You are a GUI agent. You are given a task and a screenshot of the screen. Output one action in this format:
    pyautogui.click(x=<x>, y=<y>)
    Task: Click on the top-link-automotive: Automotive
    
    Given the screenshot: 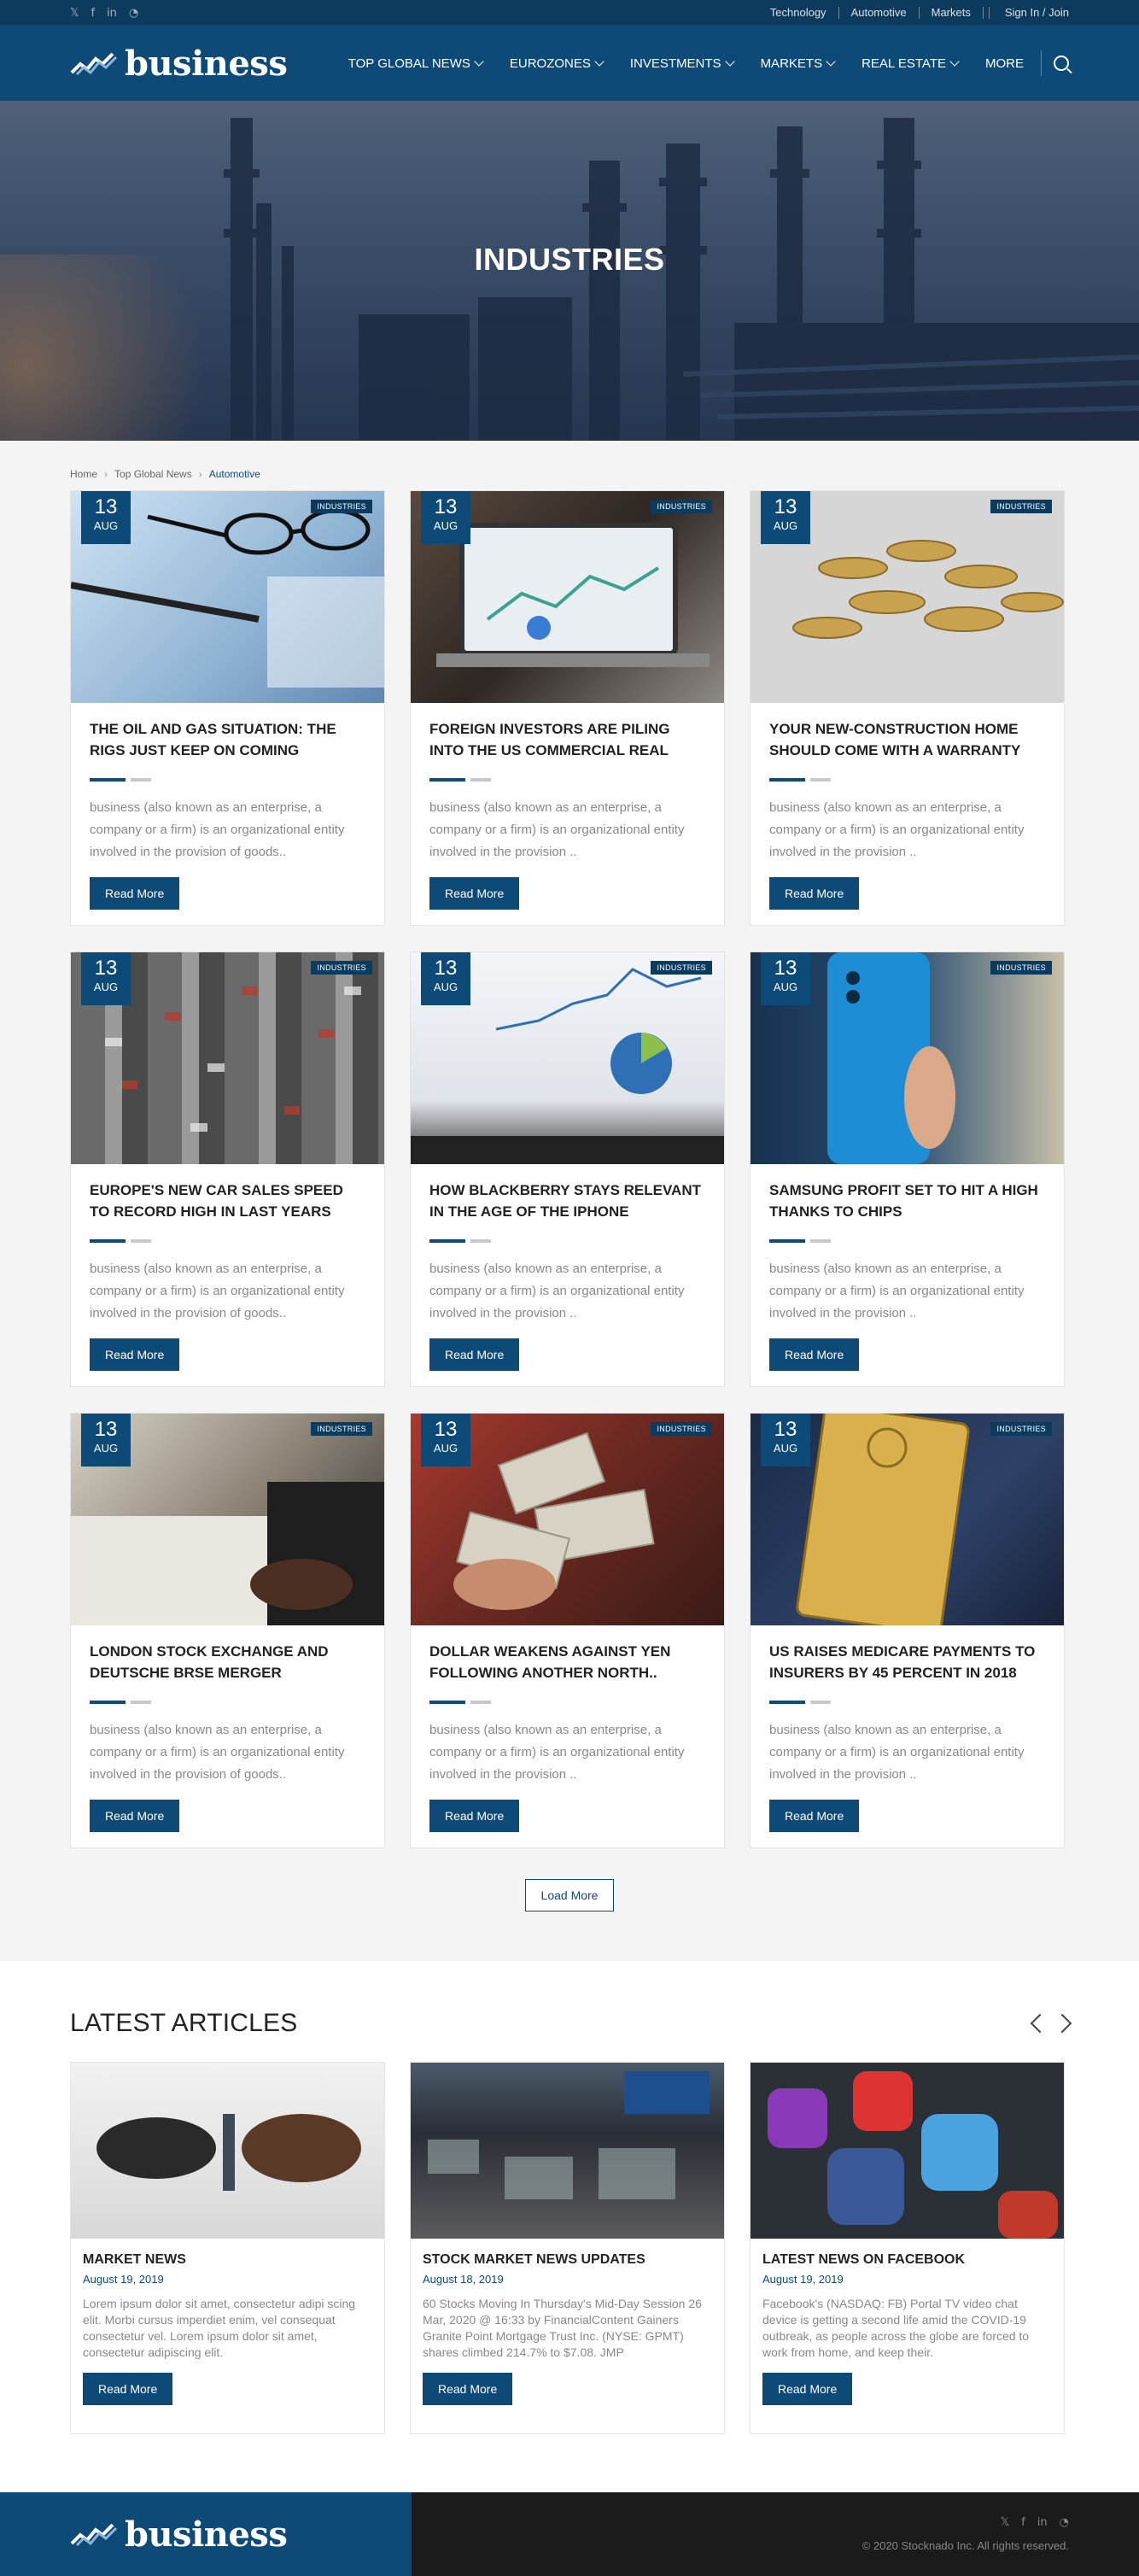 What is the action you would take?
    pyautogui.click(x=879, y=13)
    